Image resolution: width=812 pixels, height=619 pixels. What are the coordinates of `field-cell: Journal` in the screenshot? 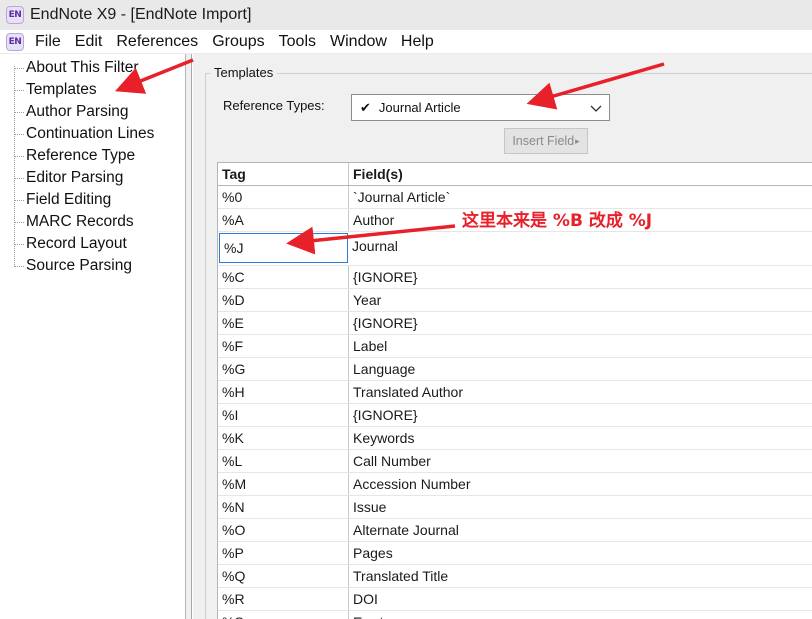 It's located at (580, 248).